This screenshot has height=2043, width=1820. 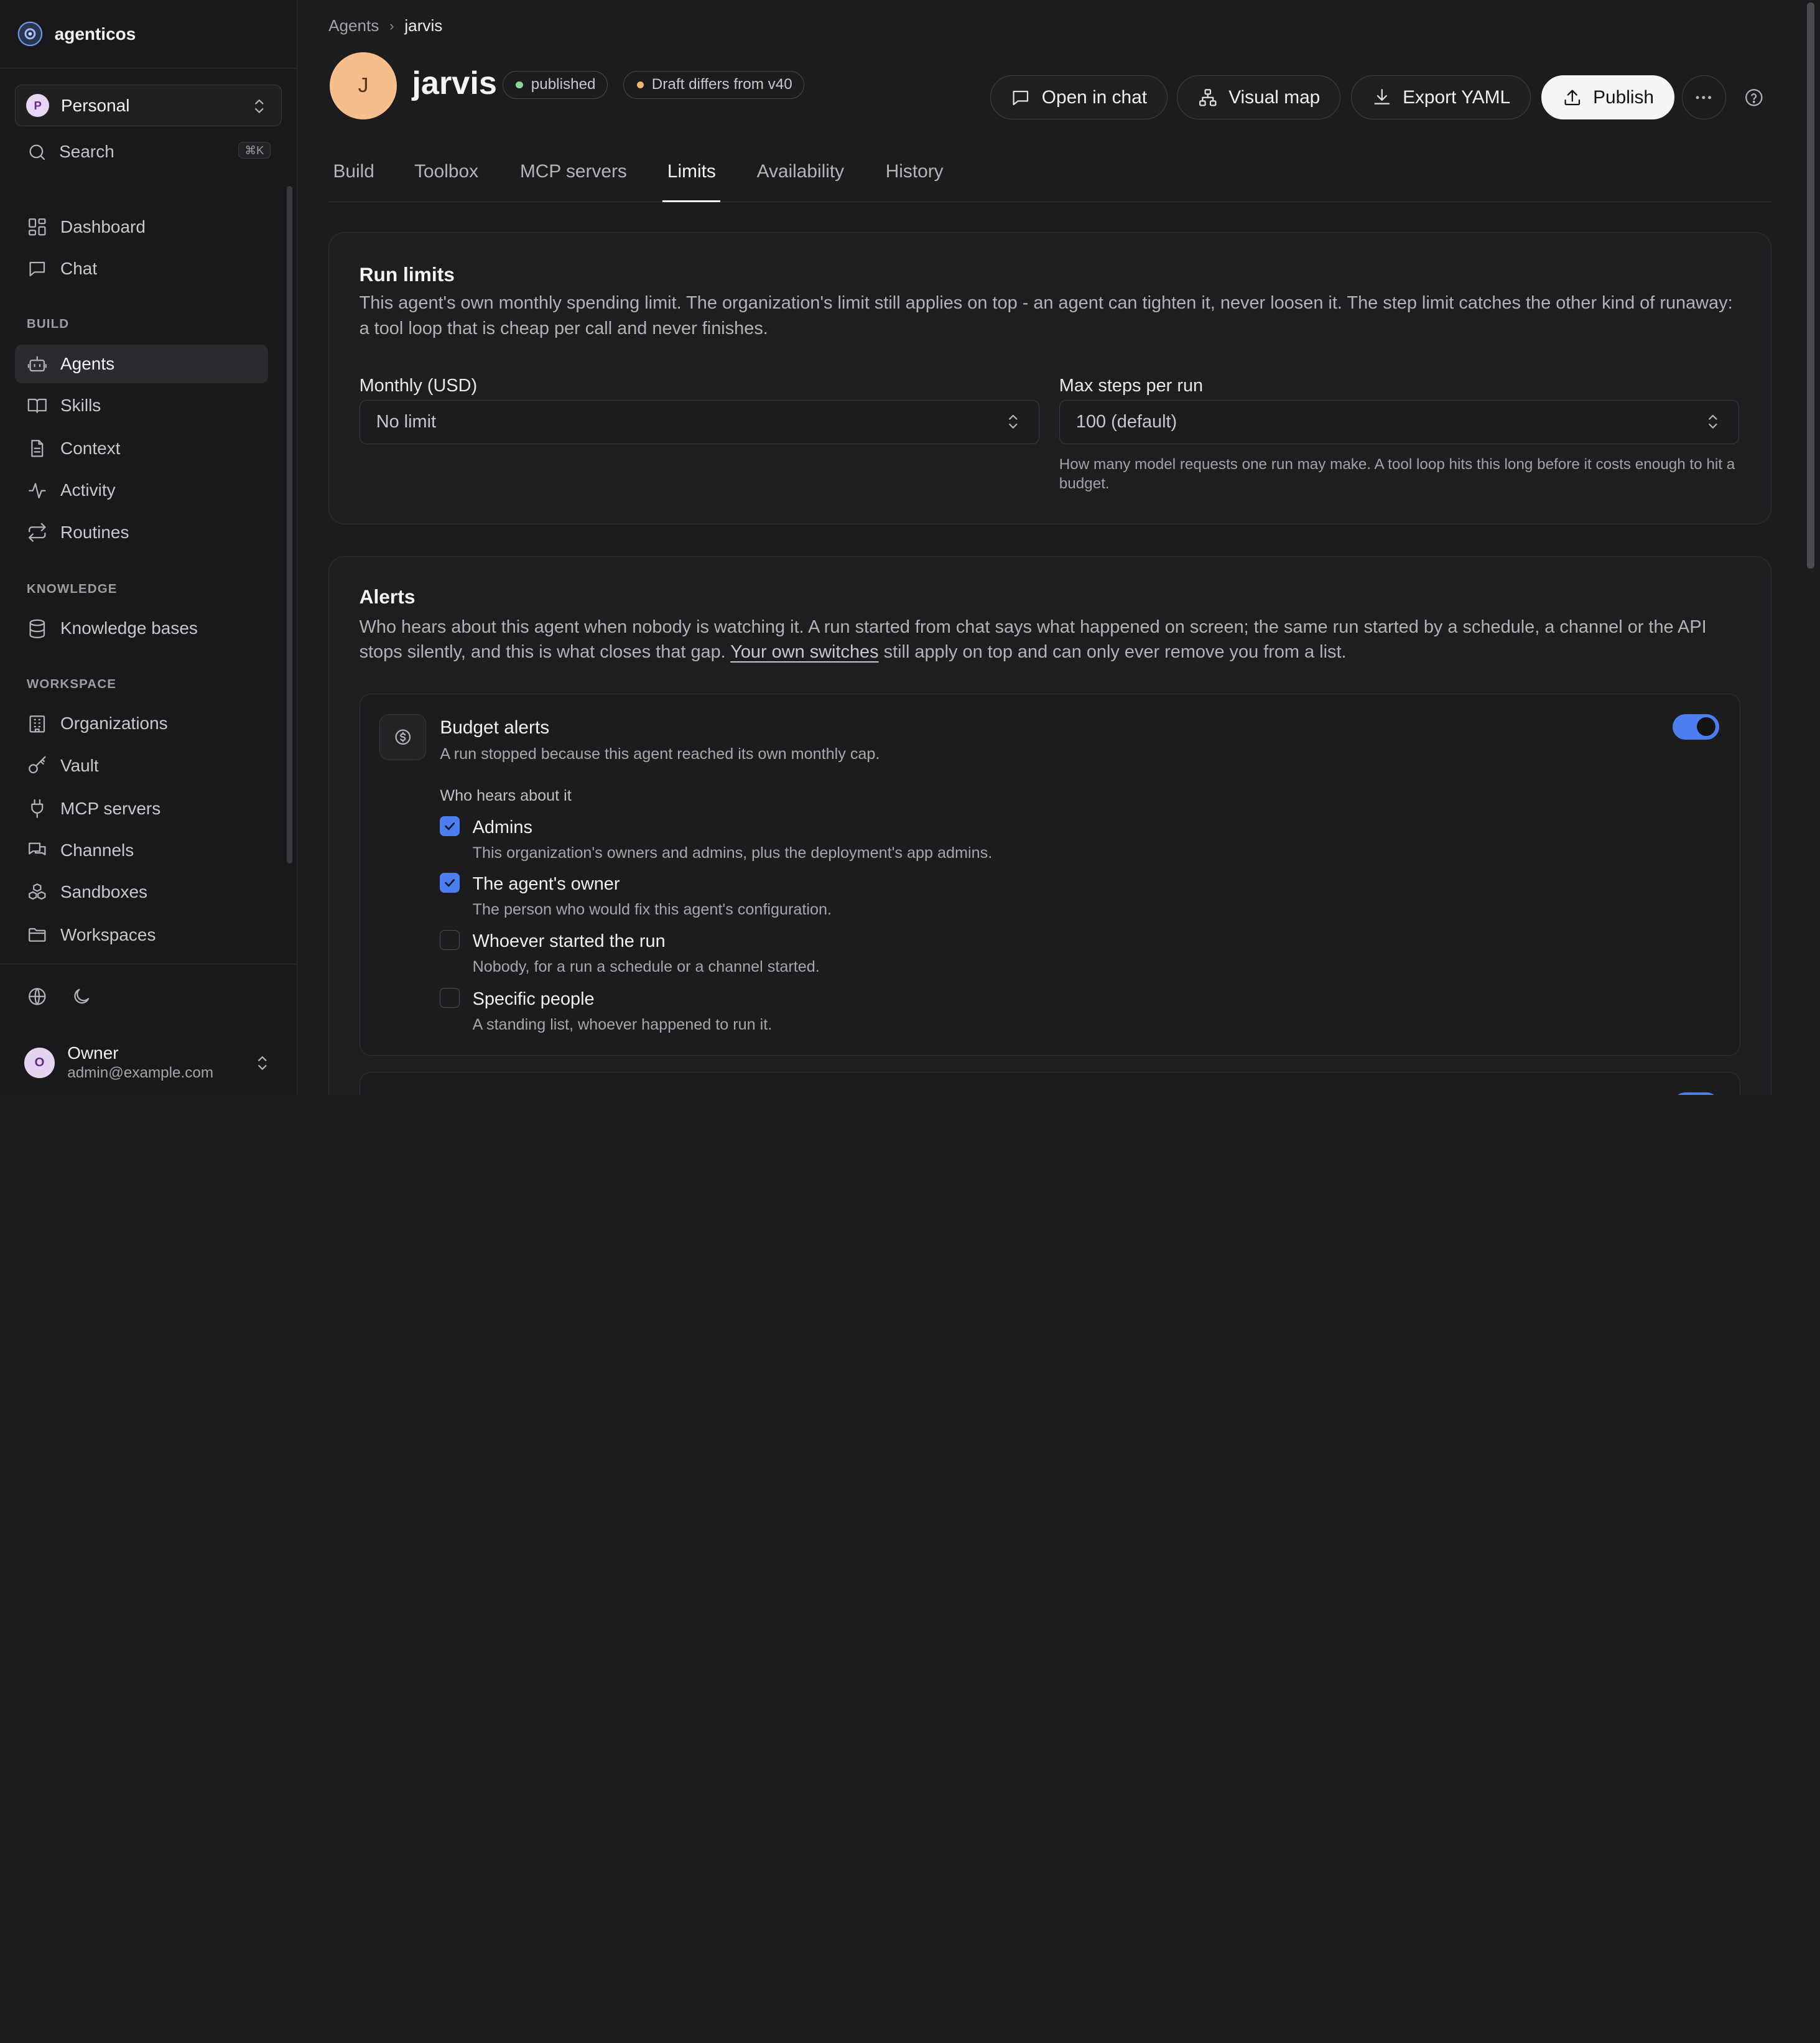 What do you see at coordinates (1079, 97) in the screenshot?
I see `open-in-chat-button: Open in chat` at bounding box center [1079, 97].